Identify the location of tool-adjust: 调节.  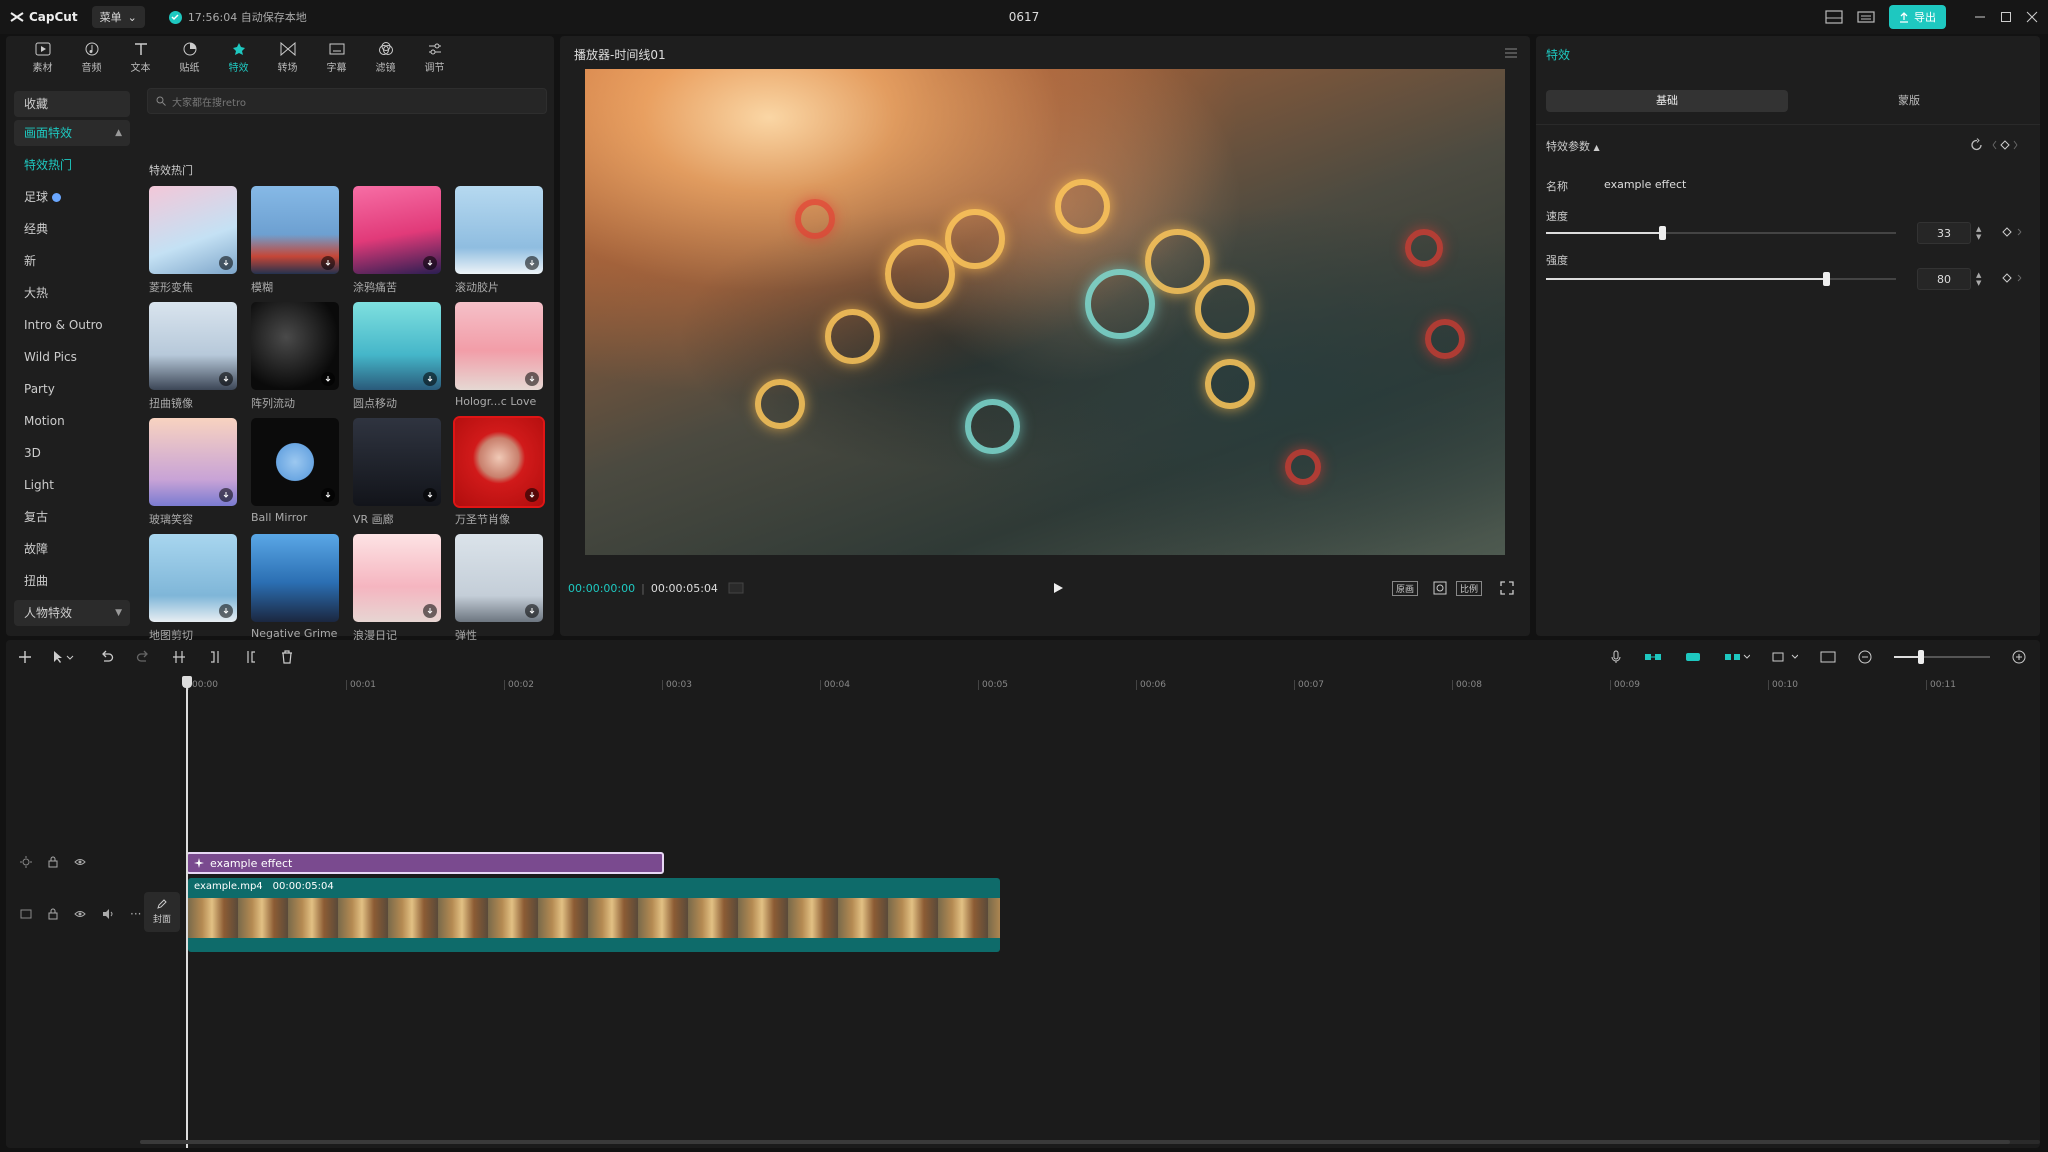
(434, 58).